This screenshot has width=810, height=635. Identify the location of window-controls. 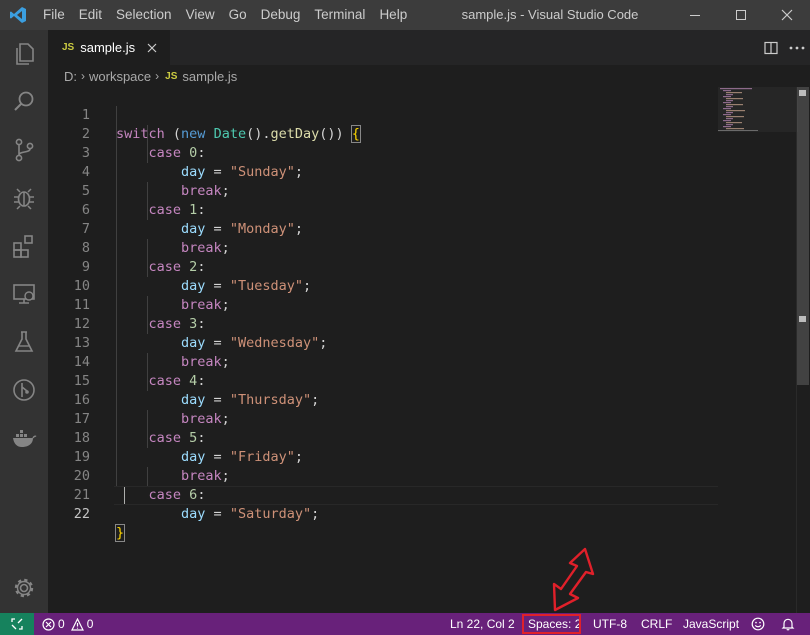
(741, 15).